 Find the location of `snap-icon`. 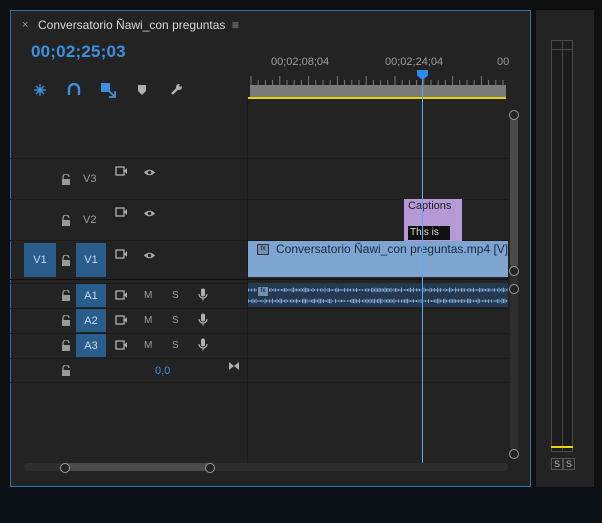

snap-icon is located at coordinates (40, 90).